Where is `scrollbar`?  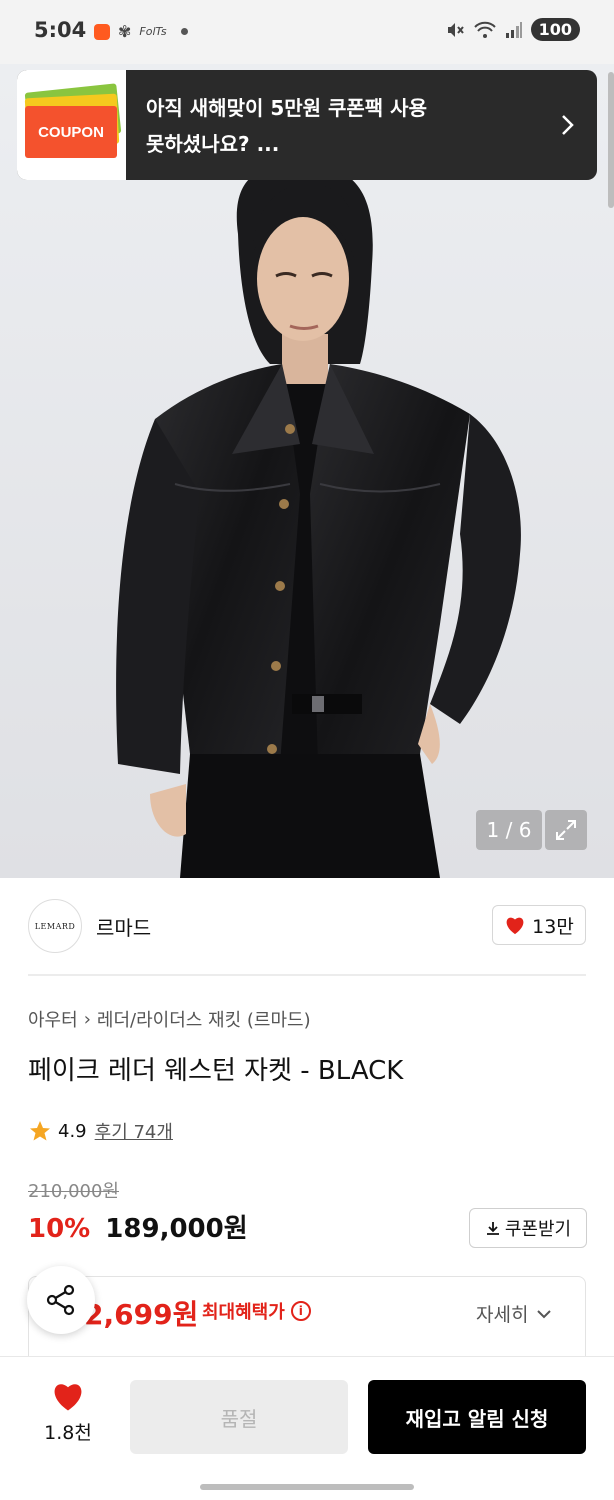 scrollbar is located at coordinates (611, 140).